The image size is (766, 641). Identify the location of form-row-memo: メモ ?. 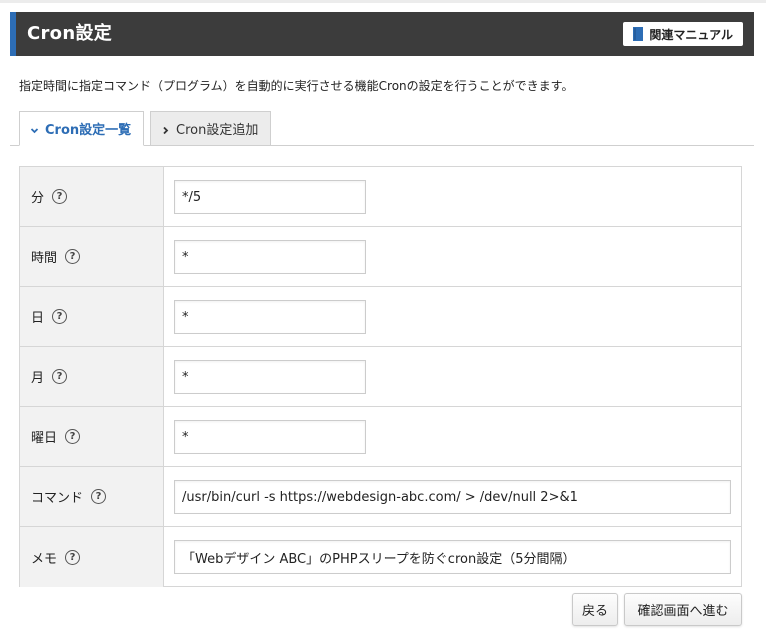
(380, 557).